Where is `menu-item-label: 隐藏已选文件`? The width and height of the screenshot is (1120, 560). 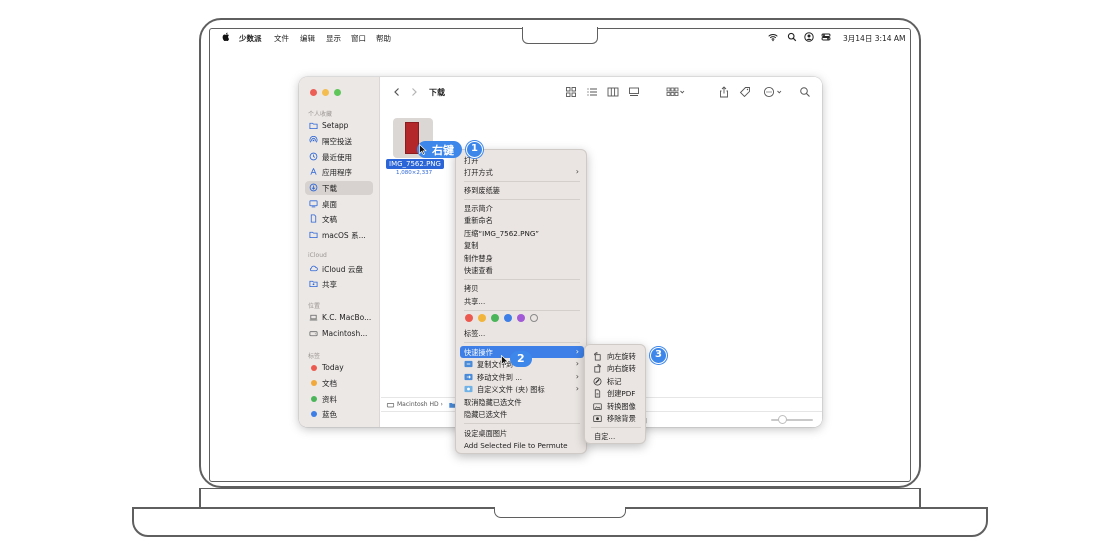 menu-item-label: 隐藏已选文件 is located at coordinates (486, 414).